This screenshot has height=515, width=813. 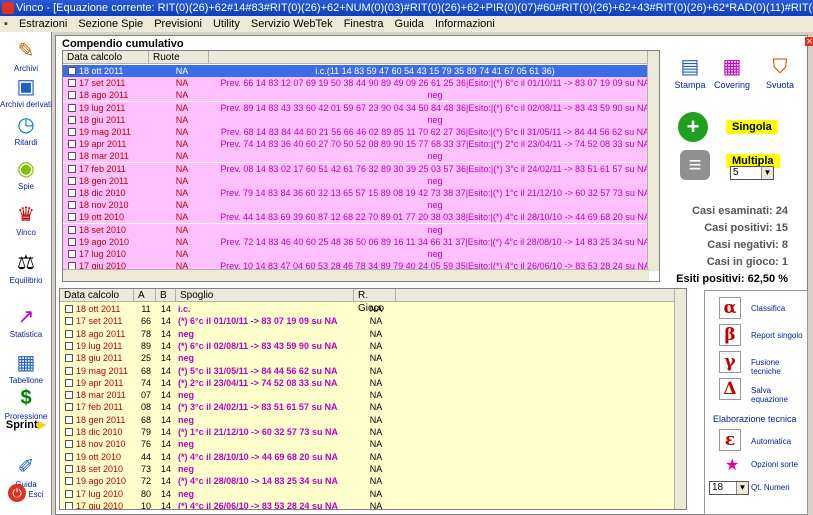 I want to click on tool-statistica: ↗ Statistica, so click(x=26, y=321).